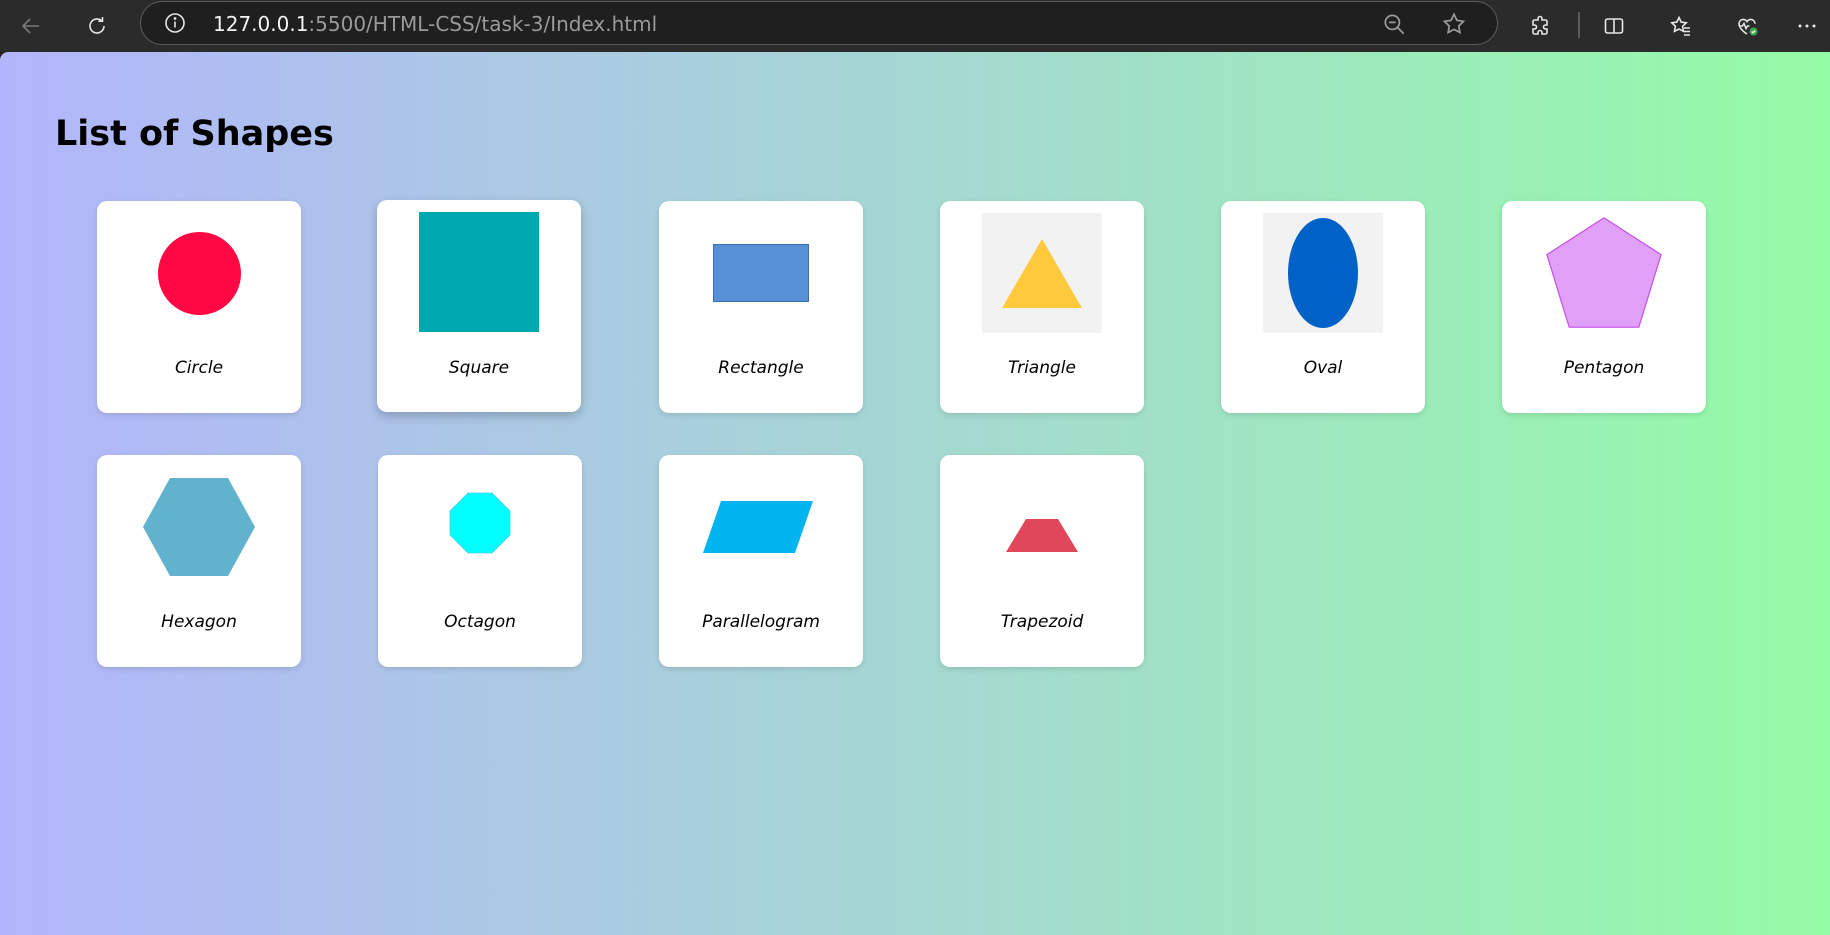  I want to click on oval-shape, so click(1323, 273).